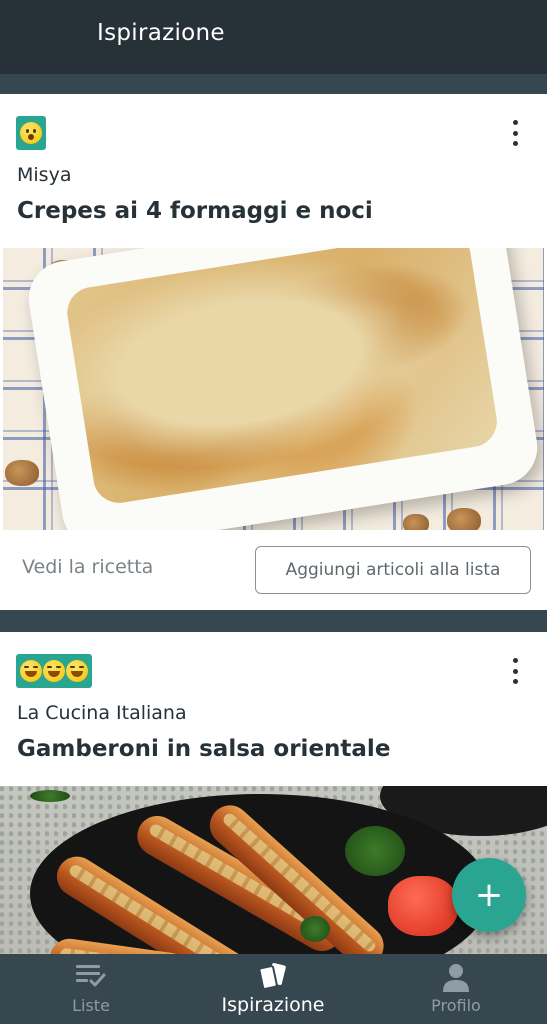  Describe the element at coordinates (102, 713) in the screenshot. I see `recipe-source: La Cucina Italiana` at that location.